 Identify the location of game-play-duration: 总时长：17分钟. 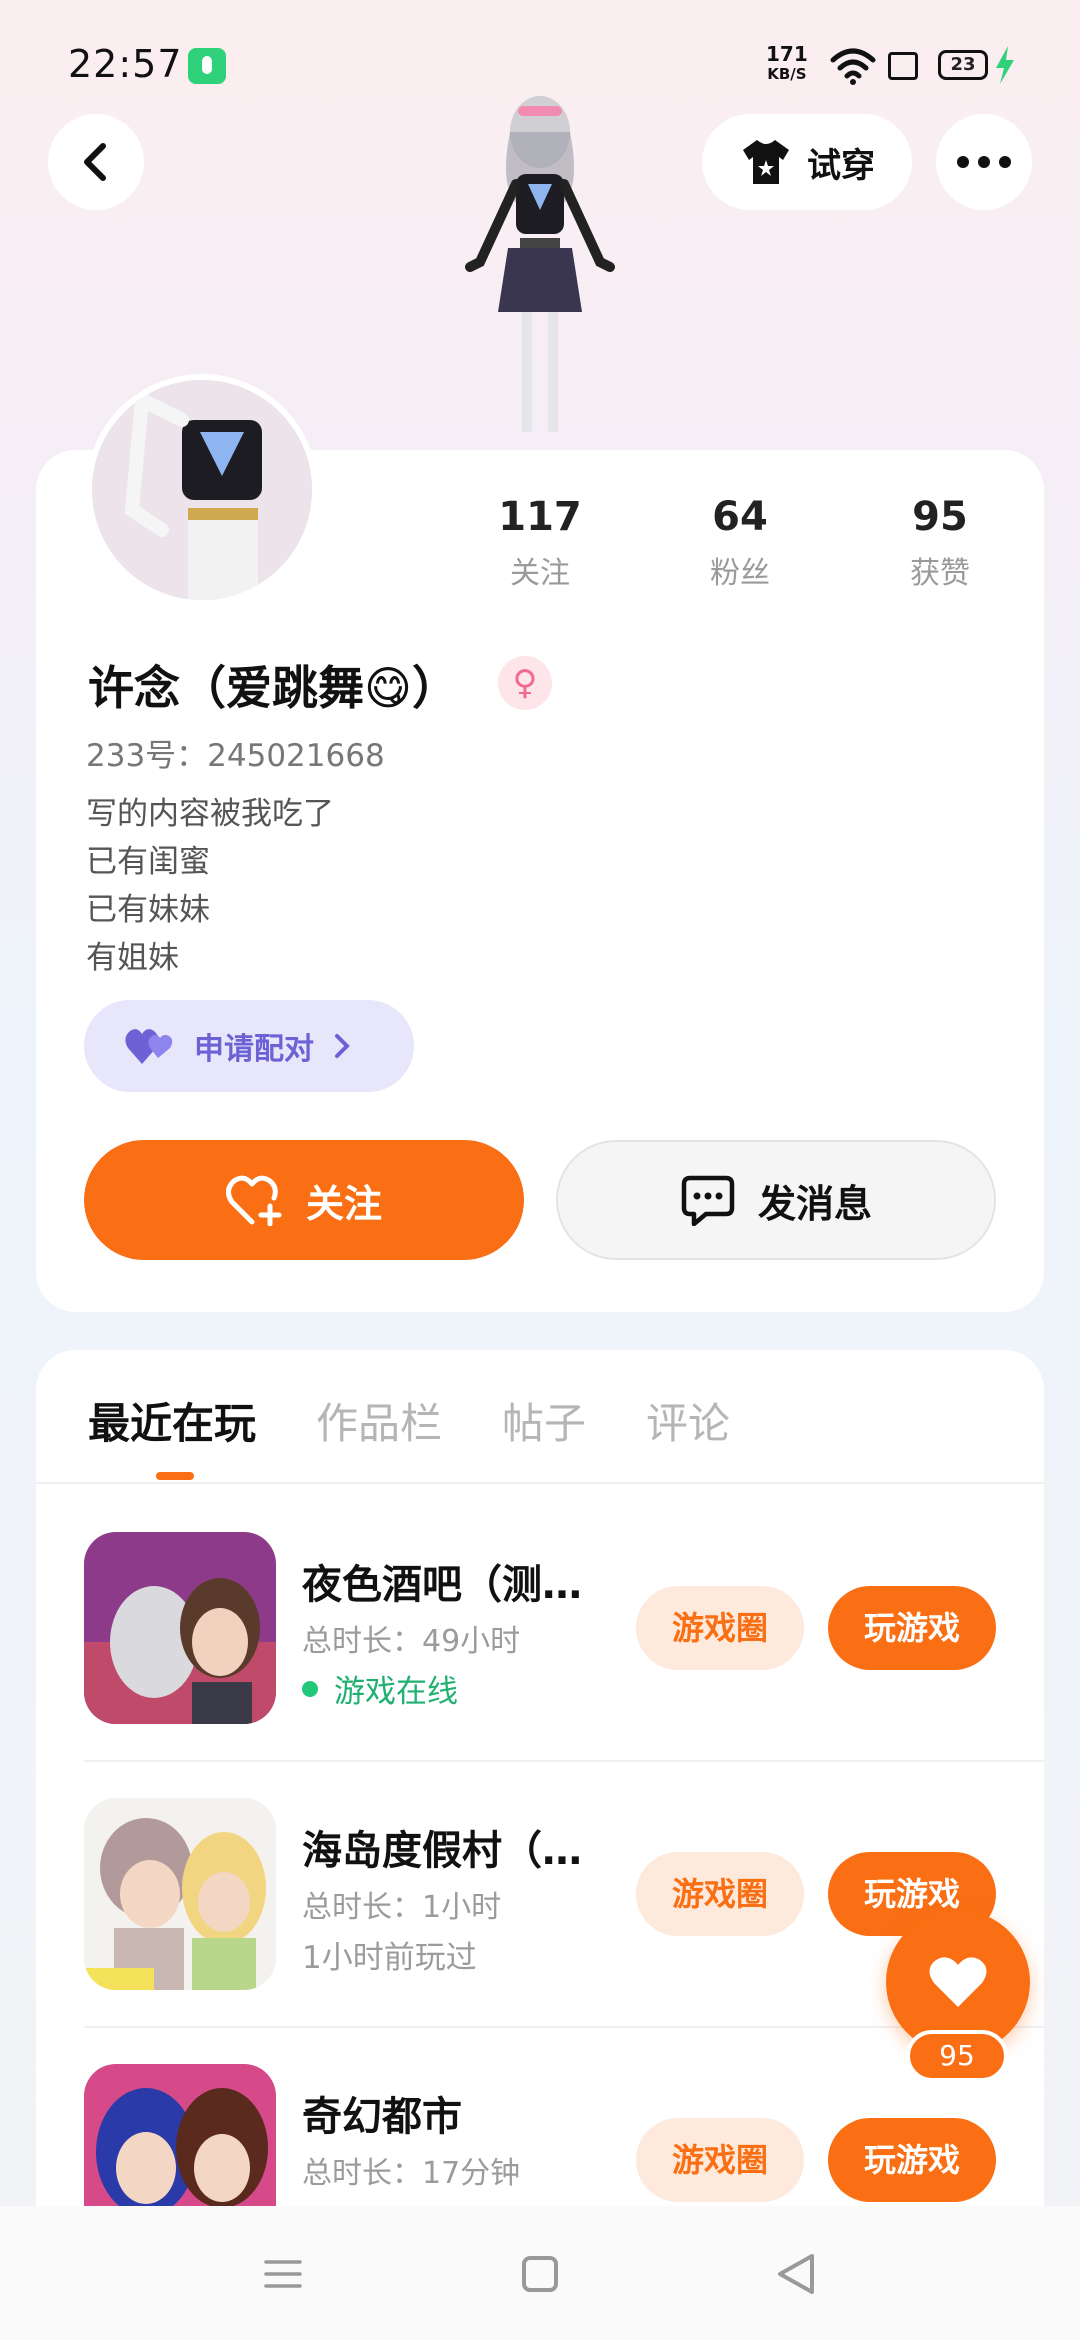
(411, 2173).